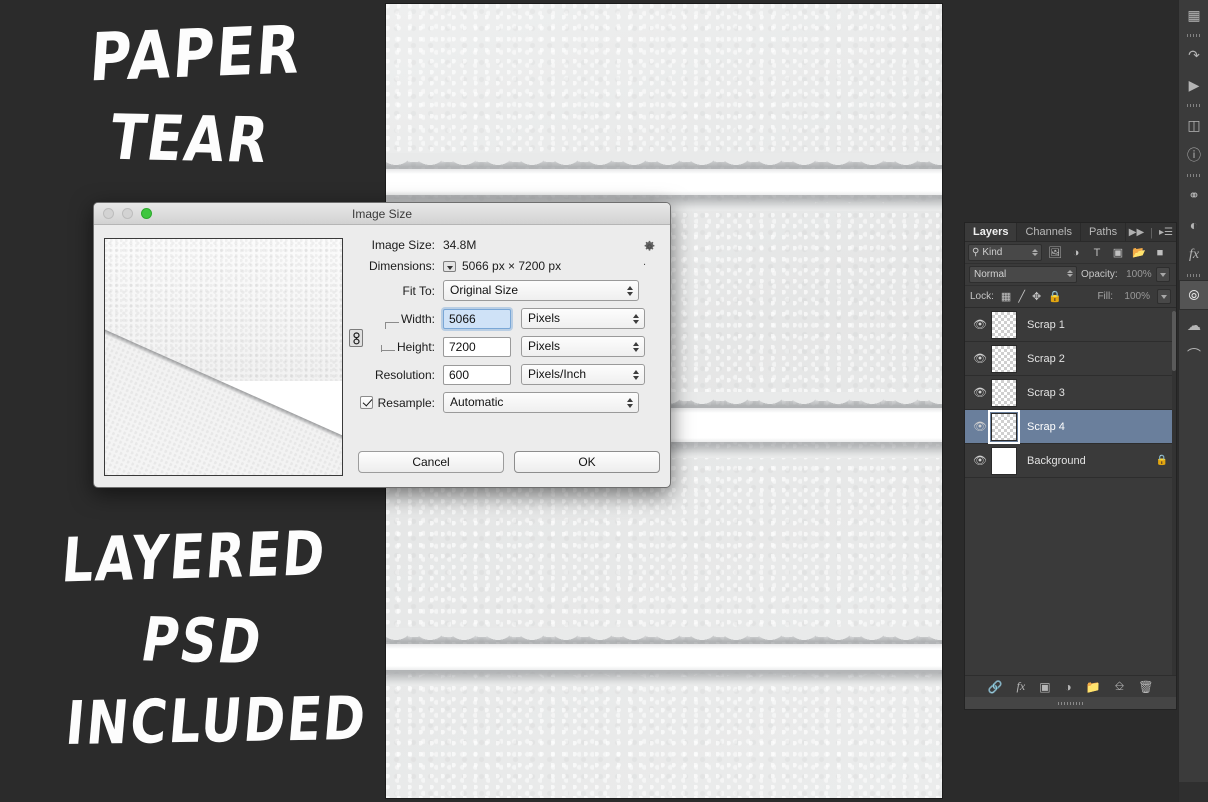 Image resolution: width=1208 pixels, height=802 pixels. Describe the element at coordinates (477, 374) in the screenshot. I see `resolution-input: 600` at that location.